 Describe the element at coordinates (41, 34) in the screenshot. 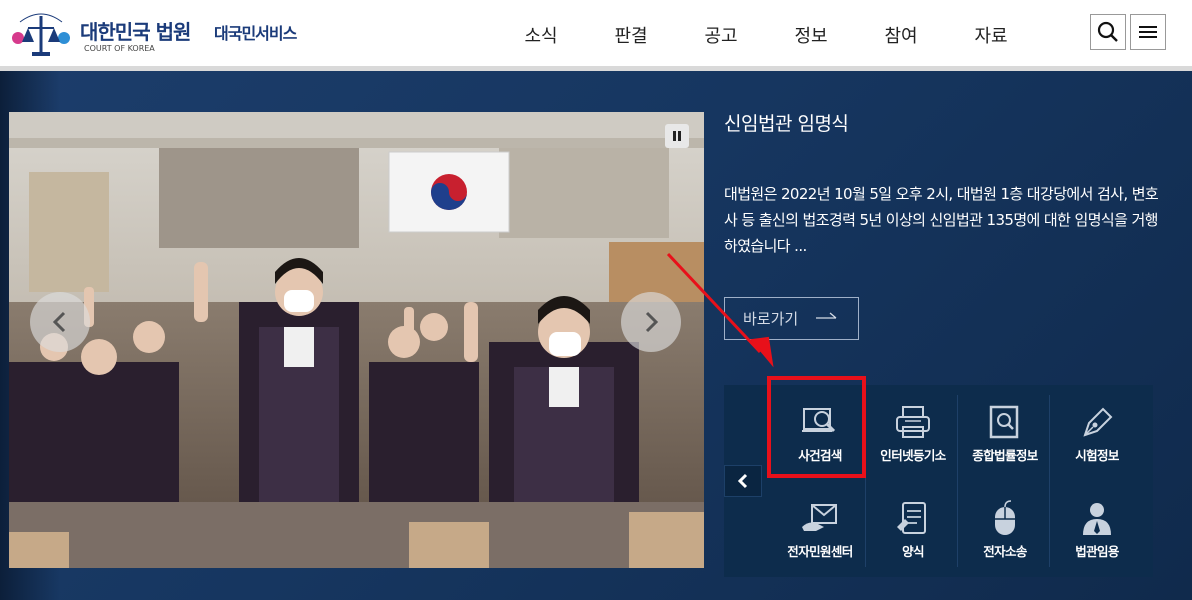

I see `court-emblem-icon` at that location.